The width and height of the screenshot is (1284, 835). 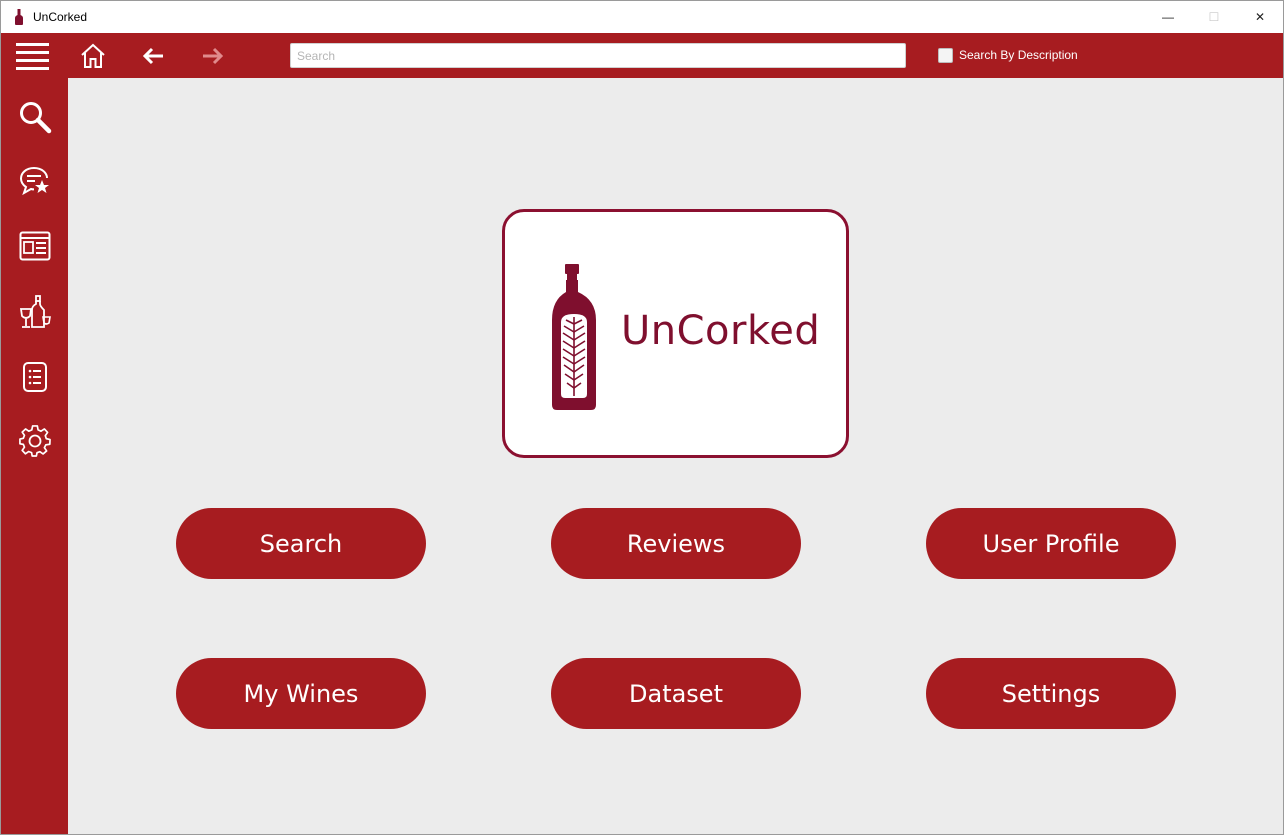 I want to click on sidebar-item-reviews, so click(x=34, y=181).